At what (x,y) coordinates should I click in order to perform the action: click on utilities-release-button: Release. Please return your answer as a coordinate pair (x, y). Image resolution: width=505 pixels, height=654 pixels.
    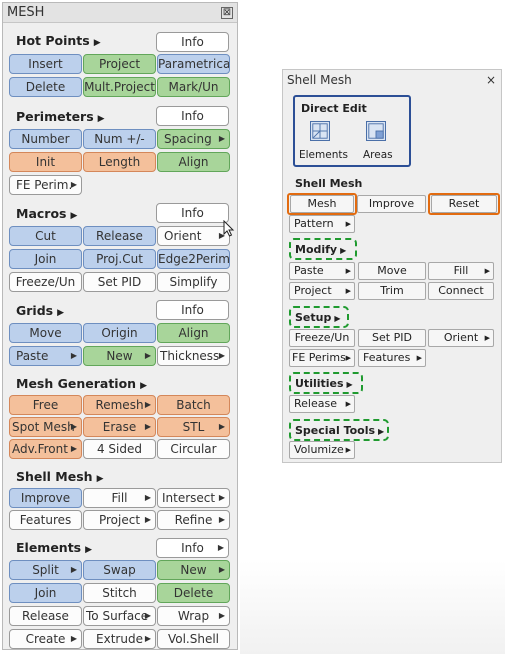
    Looking at the image, I should click on (322, 404).